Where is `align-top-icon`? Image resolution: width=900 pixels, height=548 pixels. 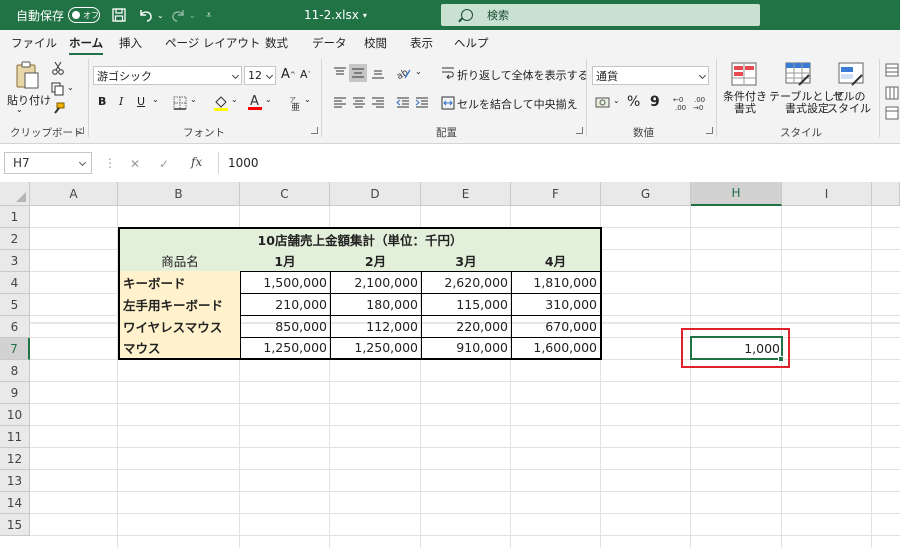 align-top-icon is located at coordinates (340, 74).